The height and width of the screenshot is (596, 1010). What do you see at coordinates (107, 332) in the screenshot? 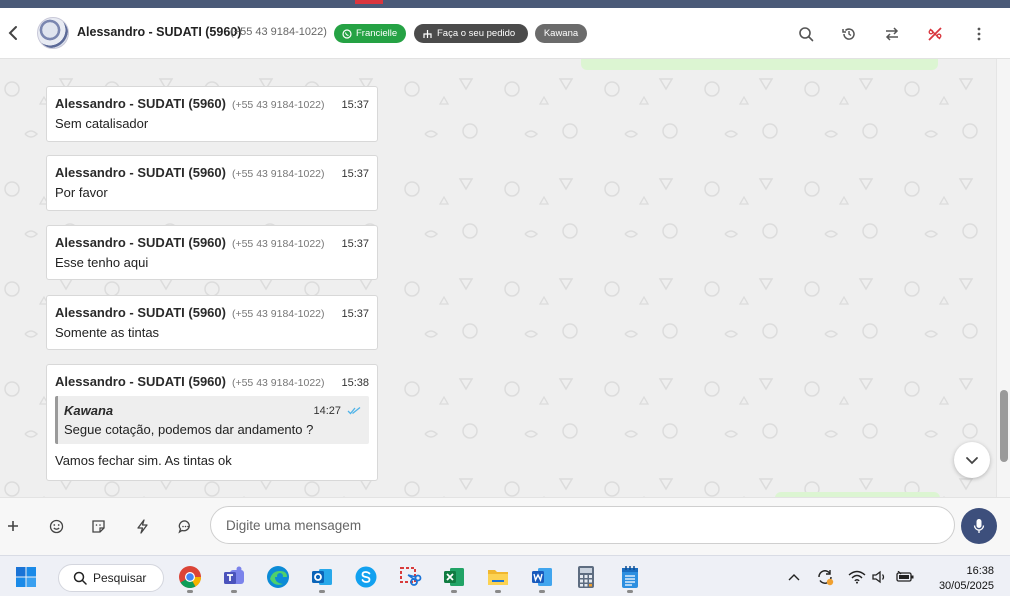
I see `message-text: Somente as tintas` at bounding box center [107, 332].